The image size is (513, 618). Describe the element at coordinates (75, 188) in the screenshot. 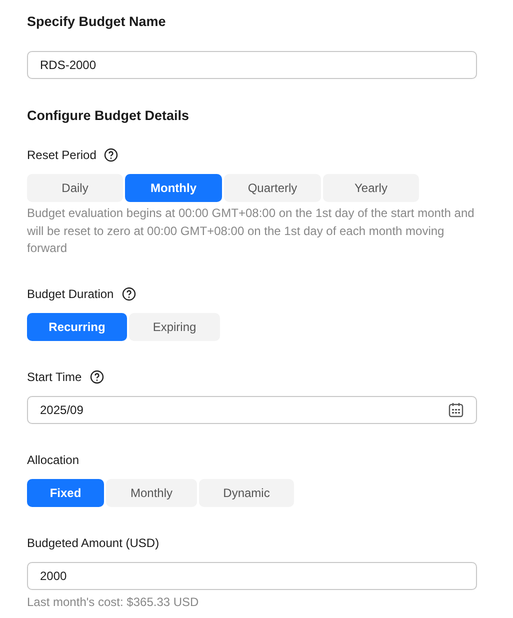

I see `segment-option: Daily` at that location.